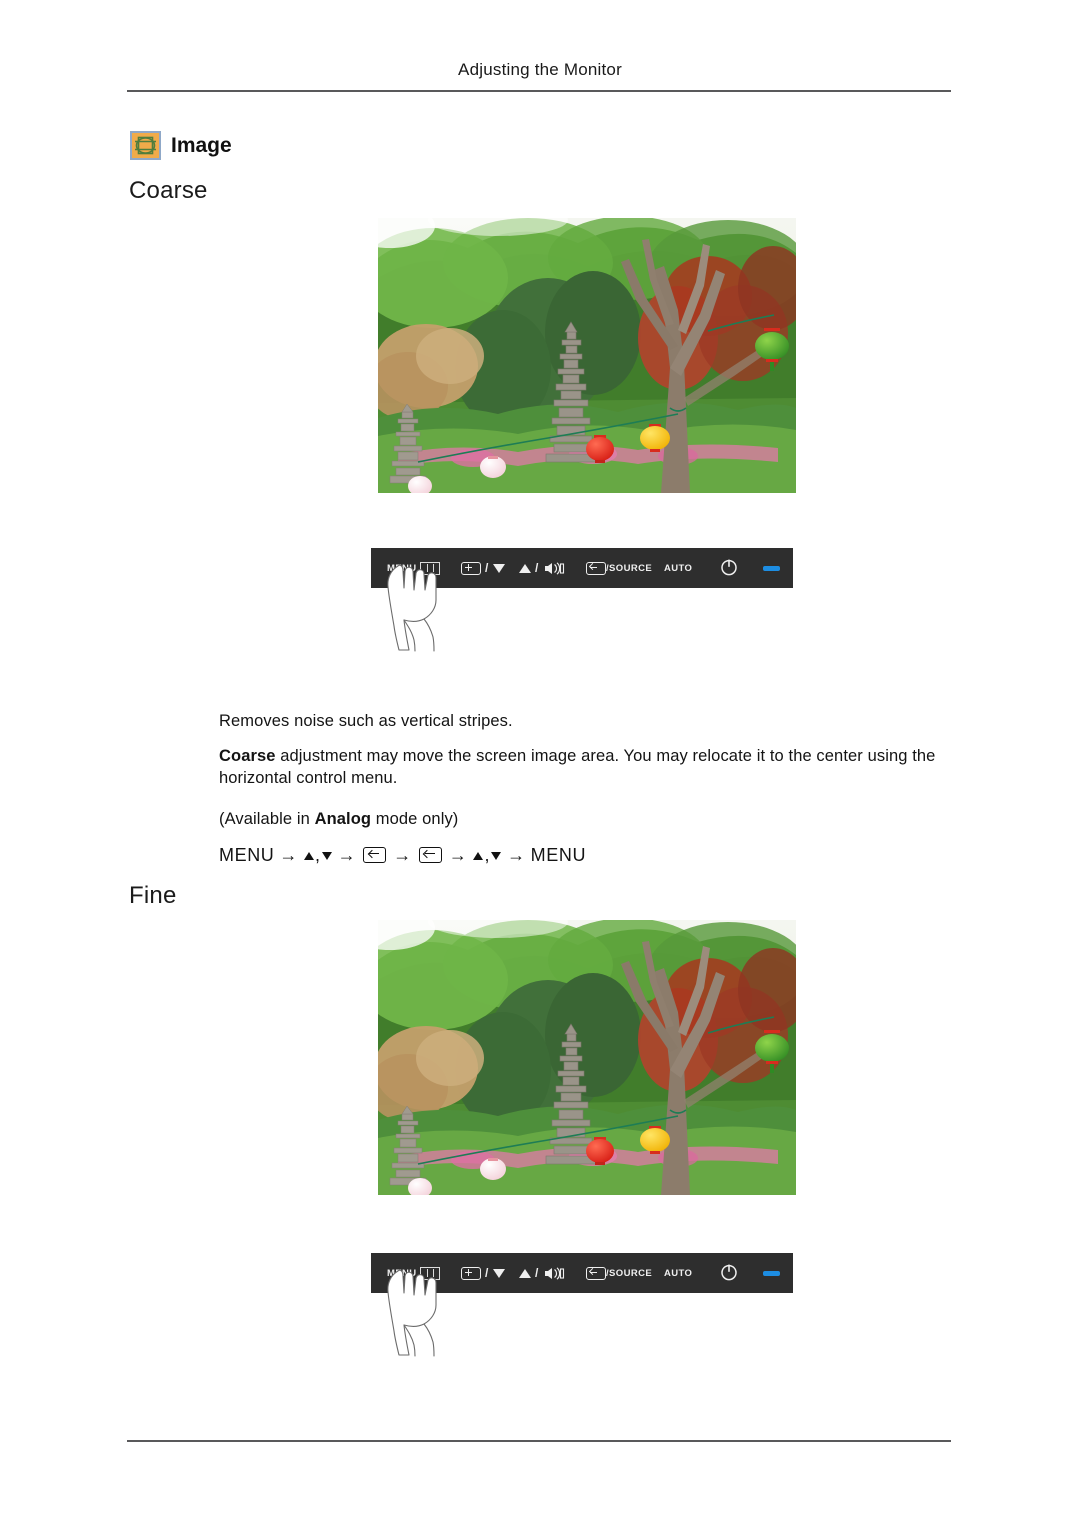 The width and height of the screenshot is (1080, 1527). What do you see at coordinates (201, 145) in the screenshot?
I see `image-section-label: Image` at bounding box center [201, 145].